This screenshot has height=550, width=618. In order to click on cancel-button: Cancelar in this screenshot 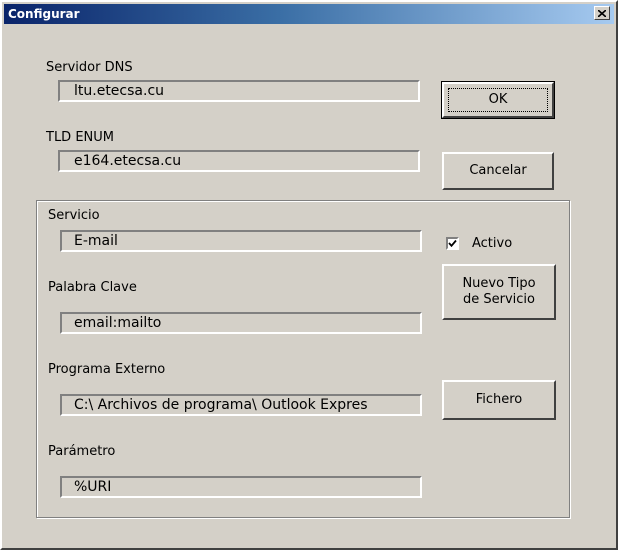, I will do `click(498, 171)`.